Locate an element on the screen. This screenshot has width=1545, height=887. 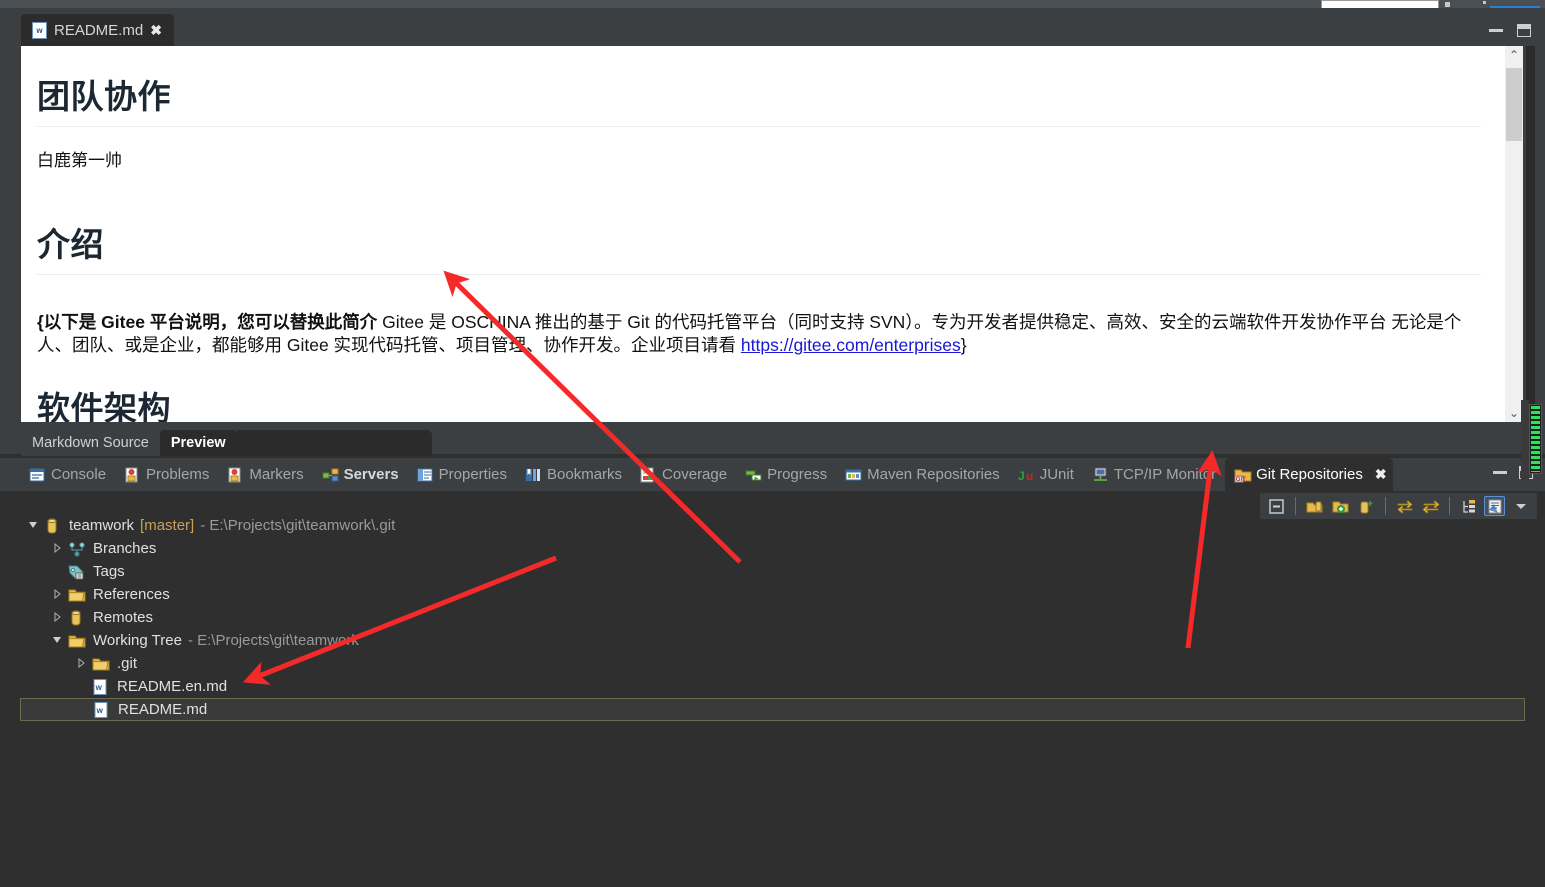
view-tab-servers: Servers is located at coordinates (360, 474).